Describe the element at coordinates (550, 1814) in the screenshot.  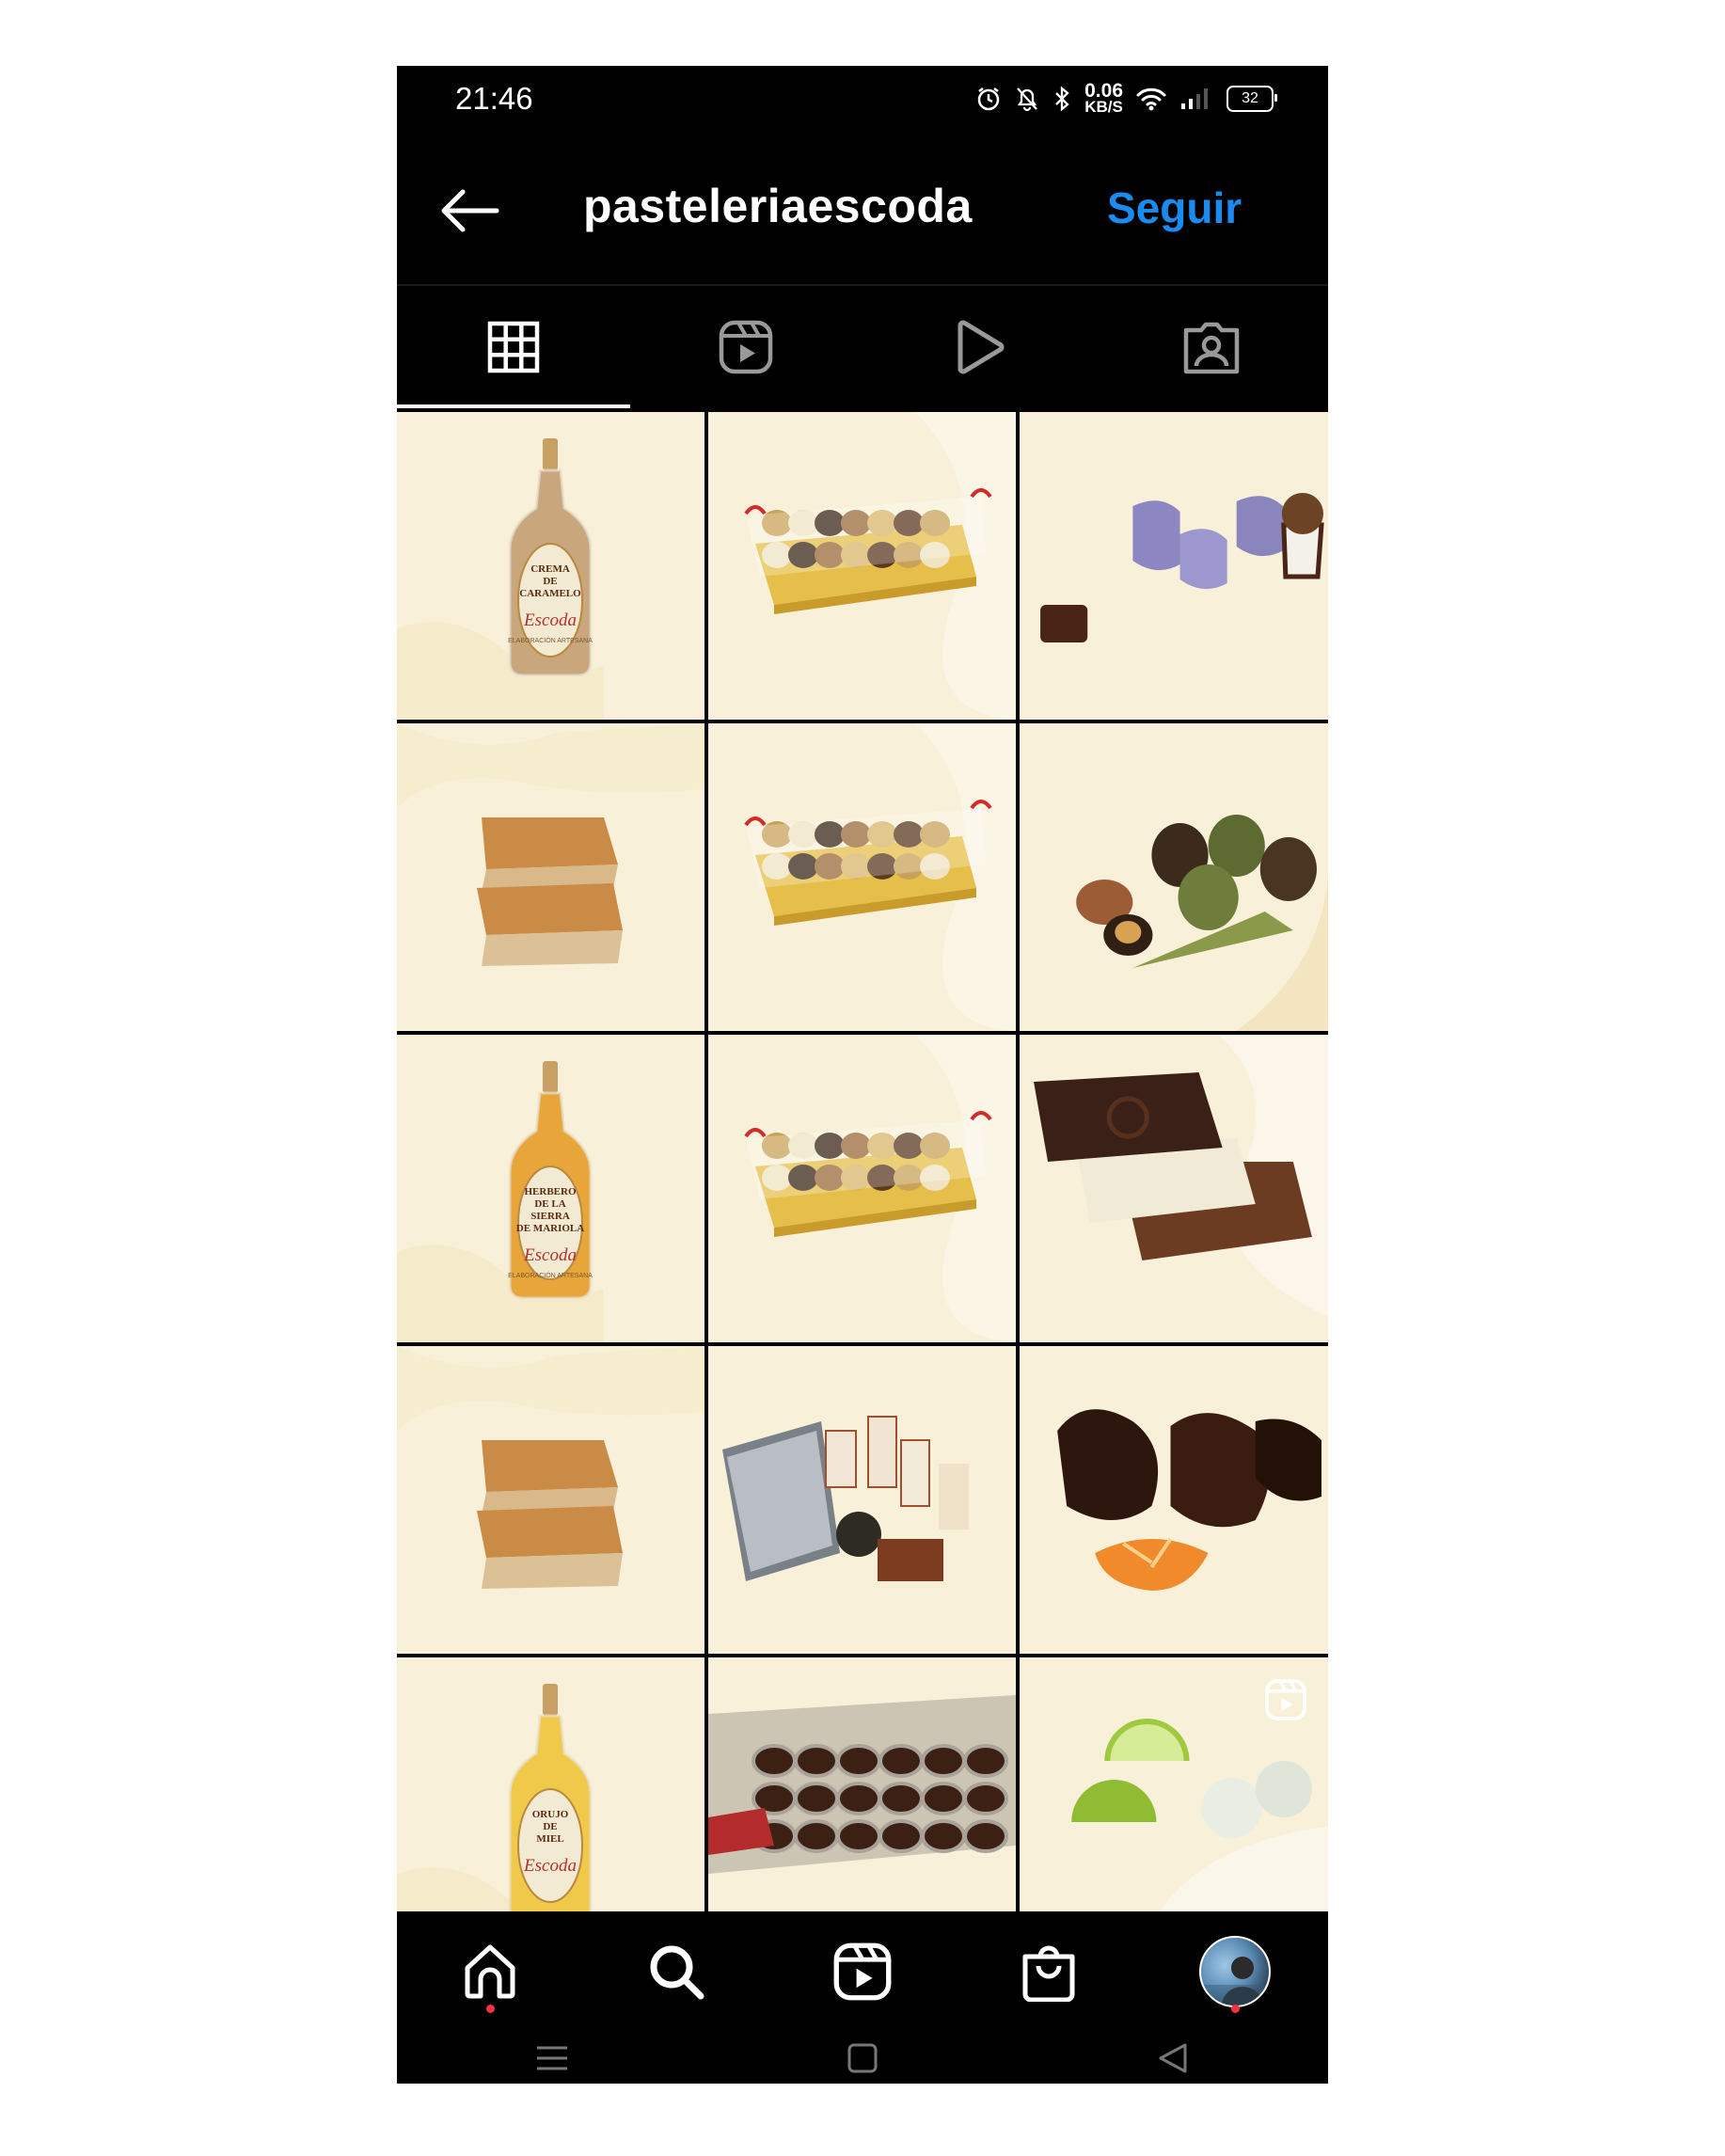
I see `svg-text: ORUJO` at that location.